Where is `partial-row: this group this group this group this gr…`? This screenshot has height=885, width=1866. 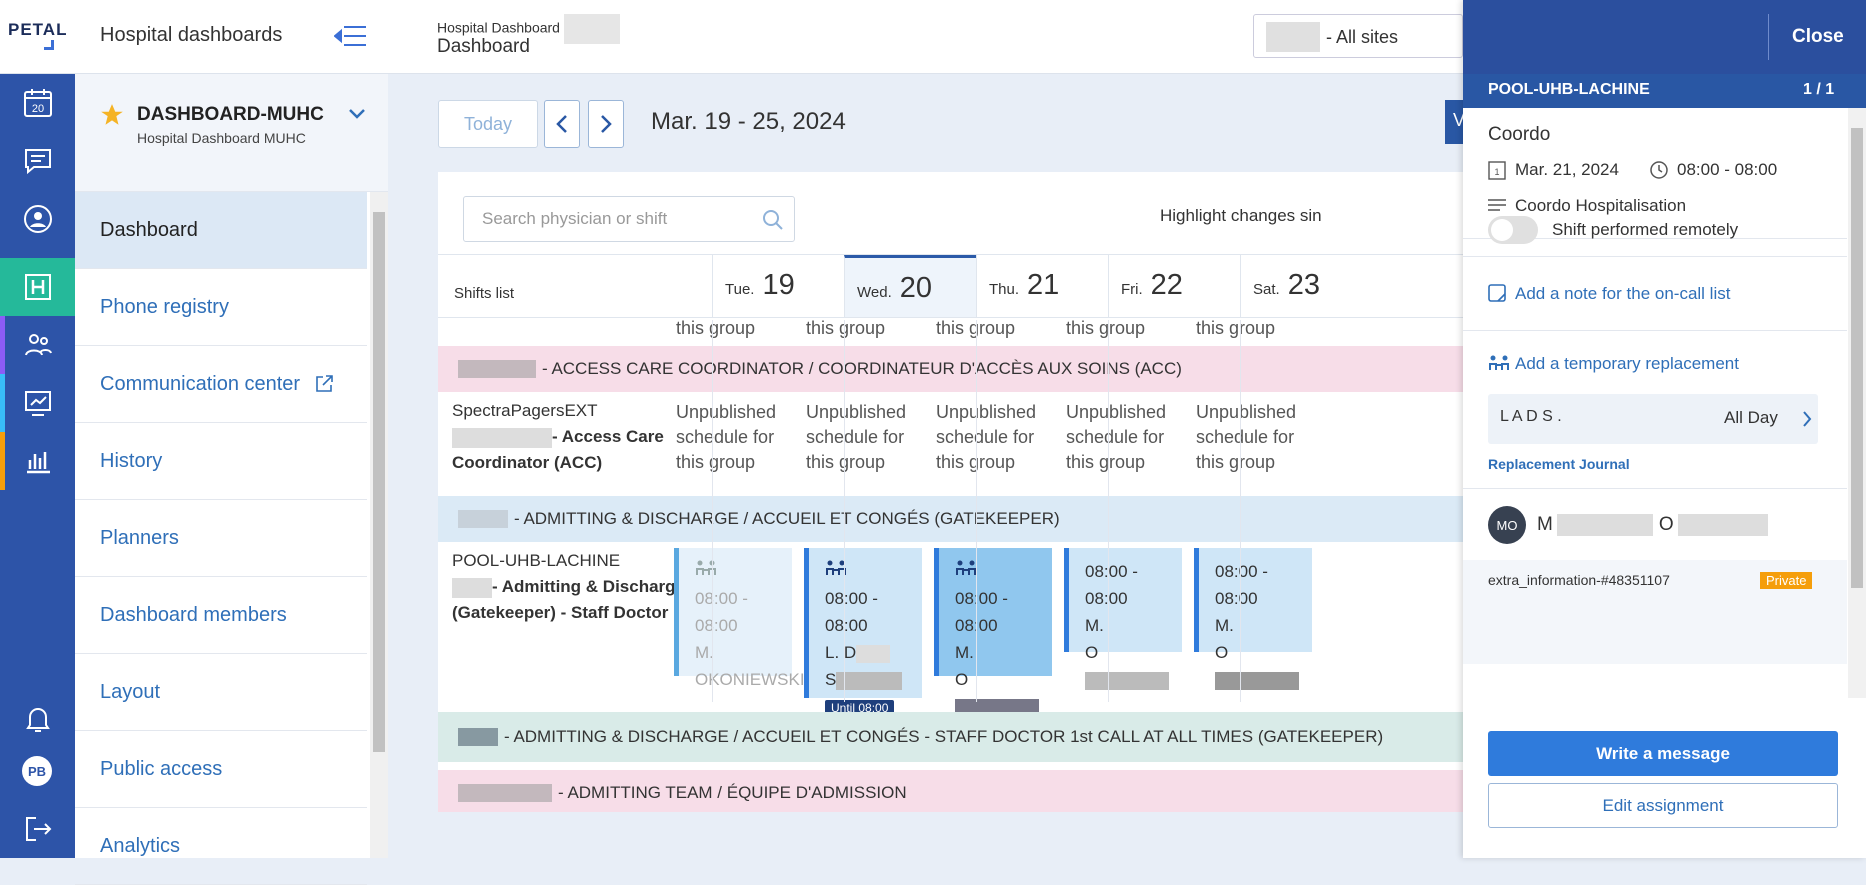
partial-row: this group this group this group this gr… is located at coordinates (976, 329).